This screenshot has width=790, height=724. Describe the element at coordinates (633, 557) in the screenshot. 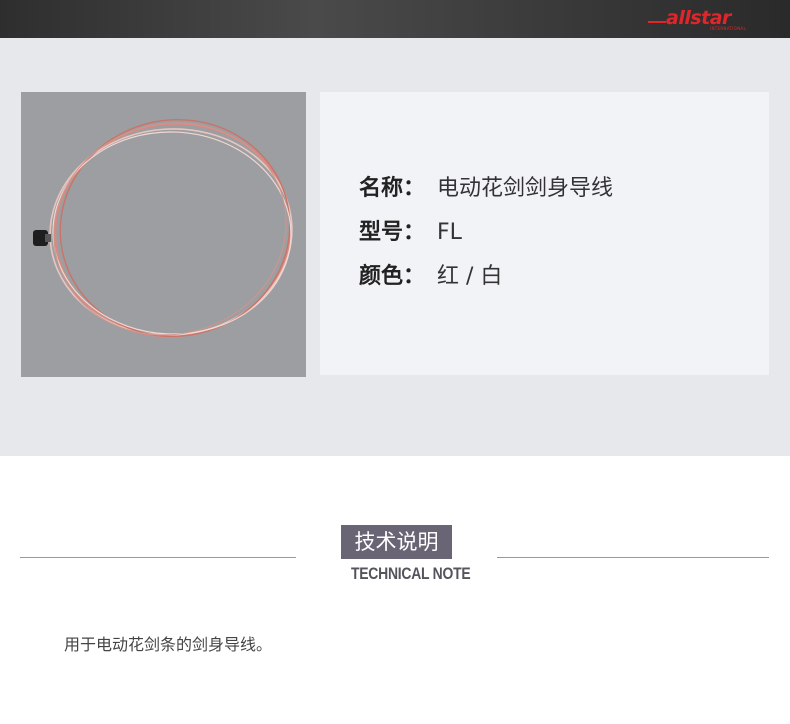

I see `divider-right` at that location.